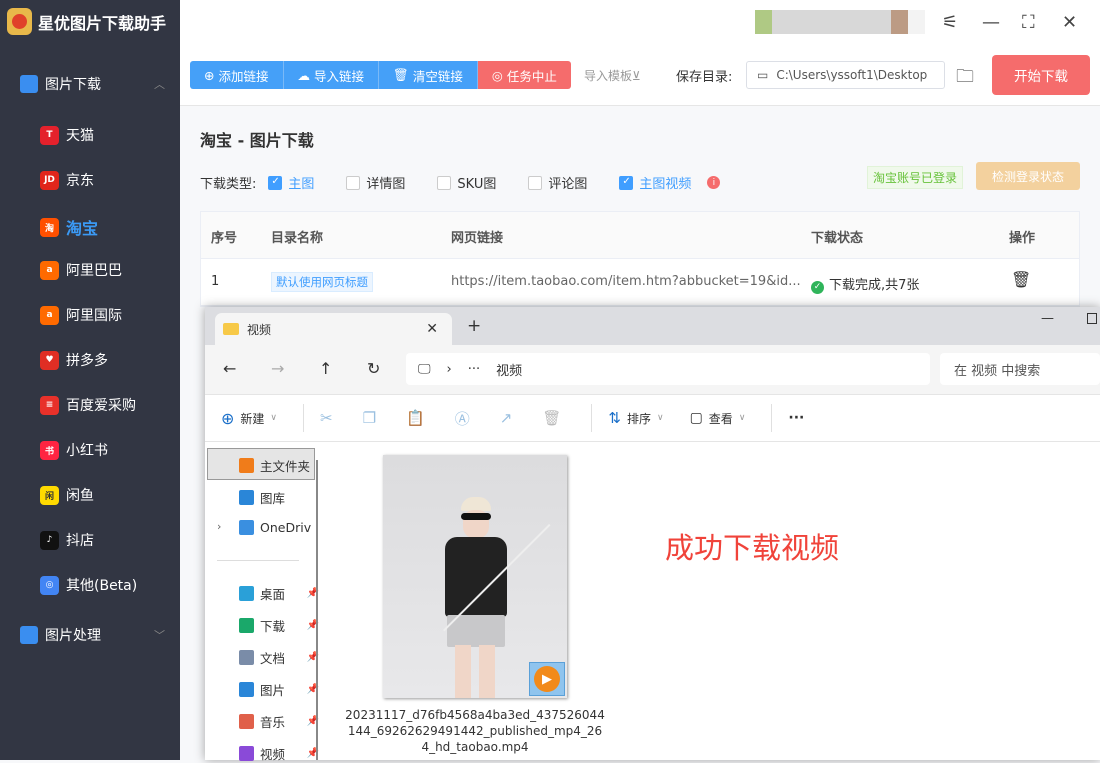  Describe the element at coordinates (273, 658) in the screenshot. I see `nav-label: 文档` at that location.